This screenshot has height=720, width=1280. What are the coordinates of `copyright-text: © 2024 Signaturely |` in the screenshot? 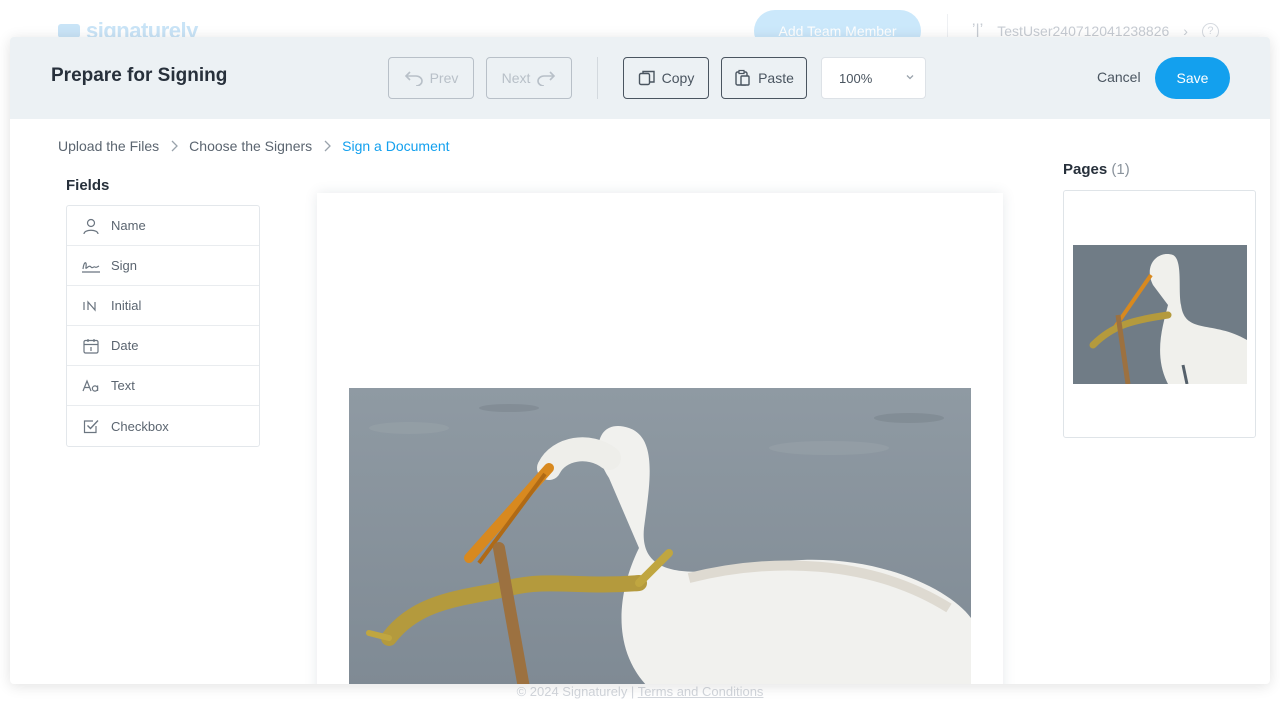 It's located at (577, 691).